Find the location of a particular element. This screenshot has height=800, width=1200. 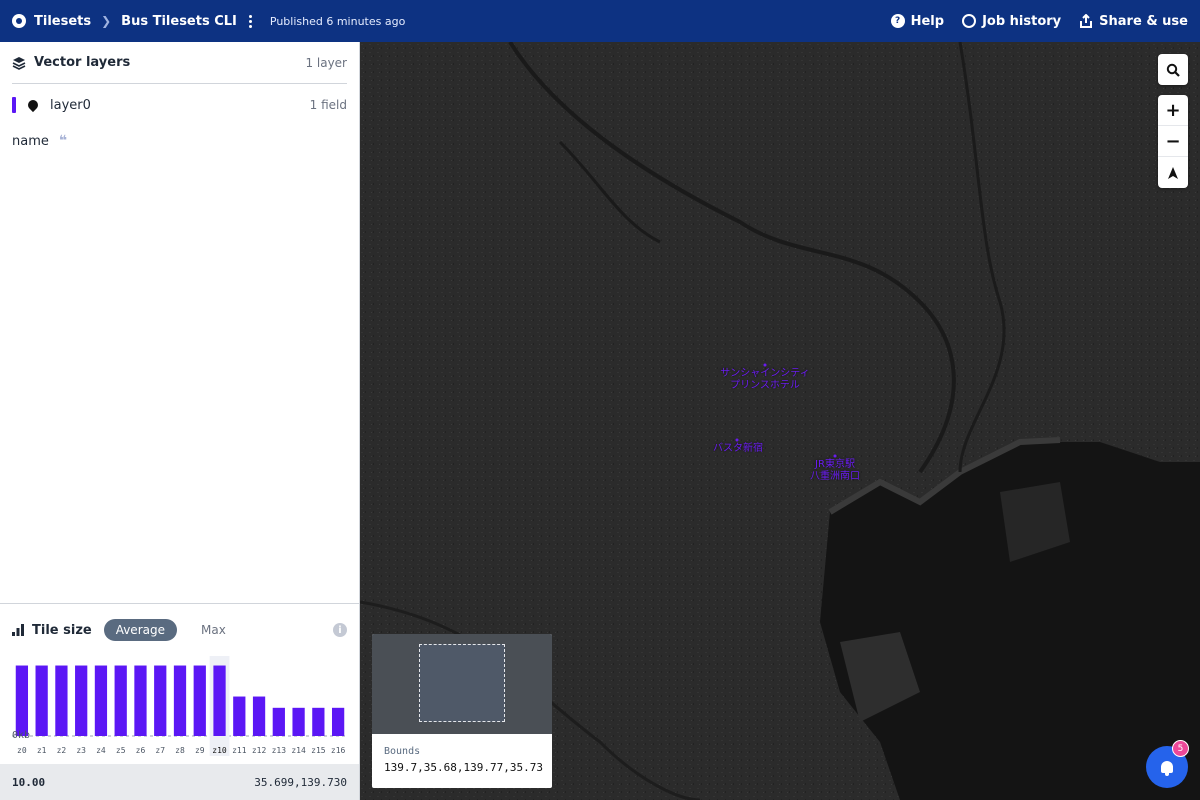

chart-tick-label: z10 is located at coordinates (219, 750).